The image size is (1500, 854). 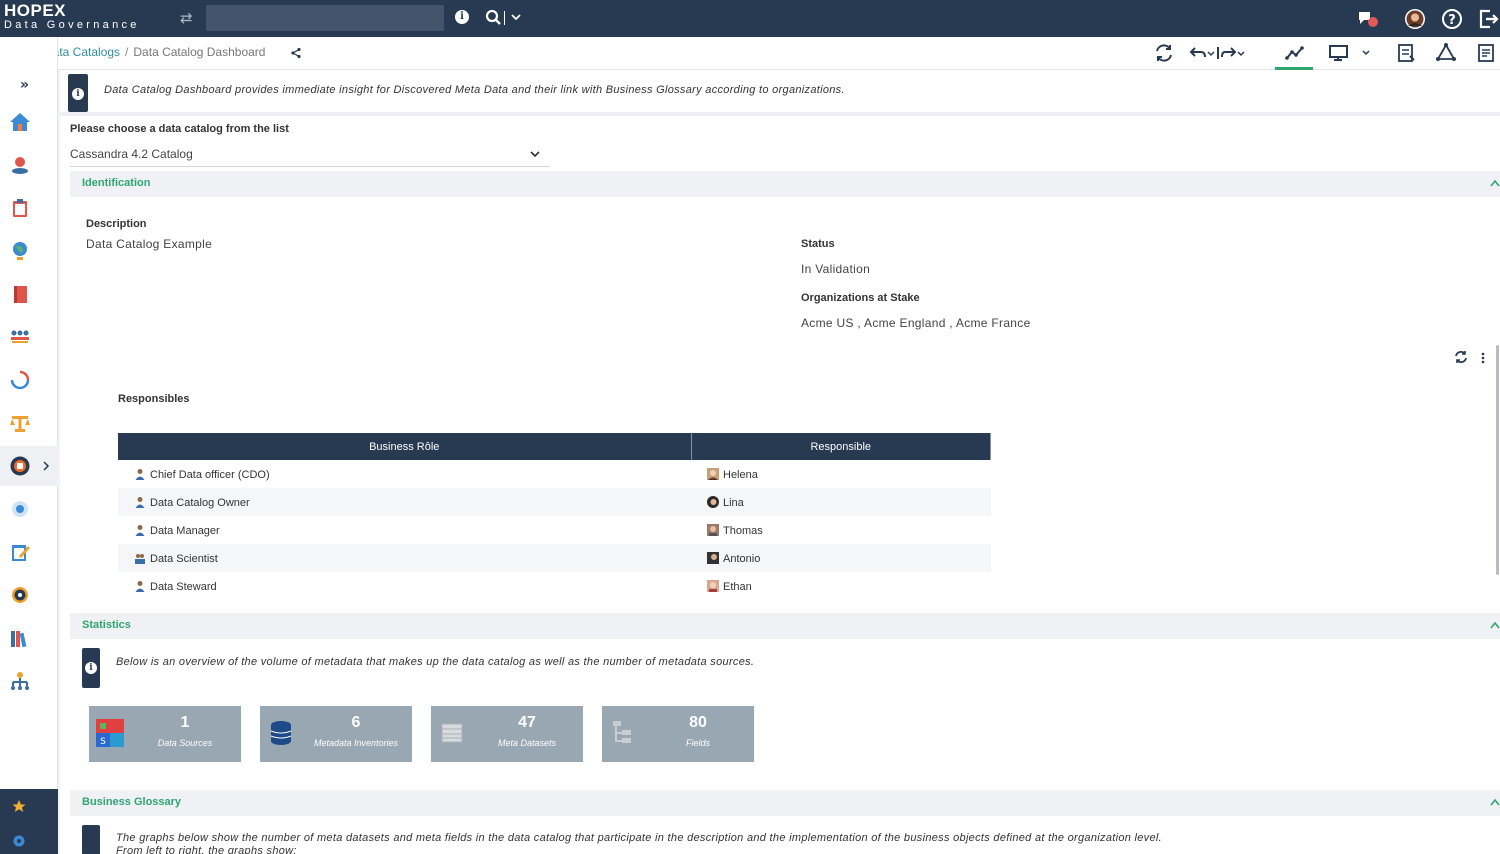 I want to click on document-icon, so click(x=1486, y=53).